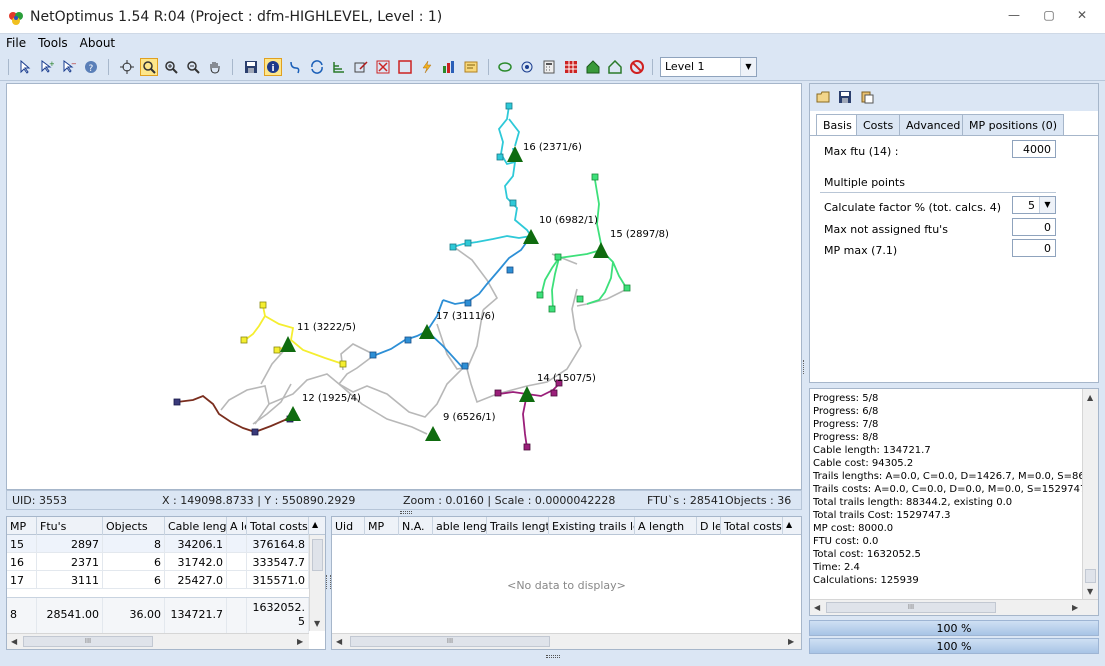 Image resolution: width=1105 pixels, height=666 pixels. I want to click on table-row: 17 3111 6 25427.0 315571.0, so click(158, 580).